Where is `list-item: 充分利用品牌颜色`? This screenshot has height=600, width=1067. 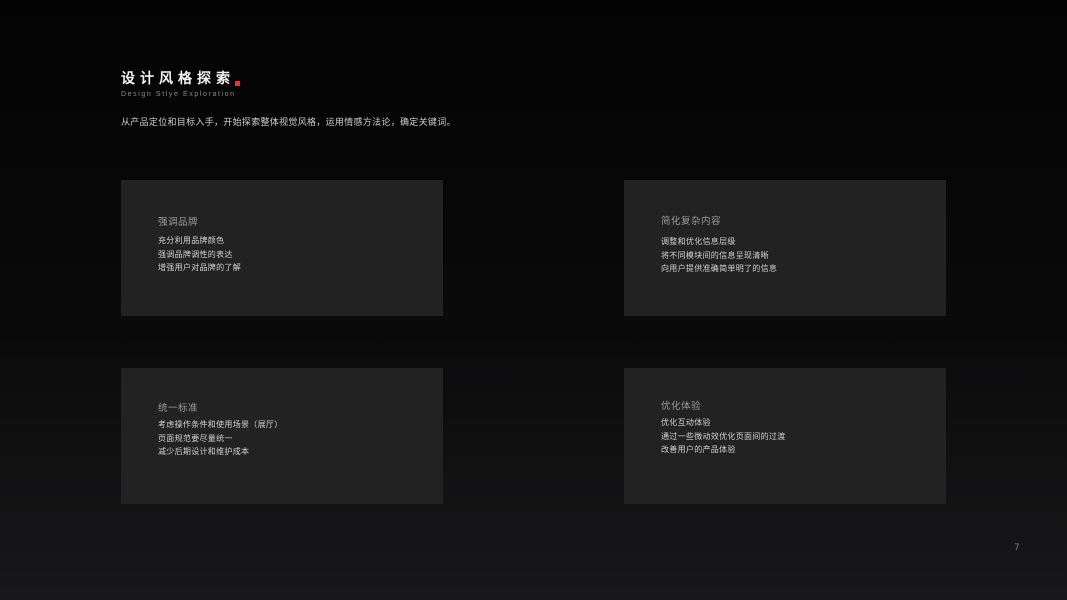 list-item: 充分利用品牌颜色 is located at coordinates (191, 240).